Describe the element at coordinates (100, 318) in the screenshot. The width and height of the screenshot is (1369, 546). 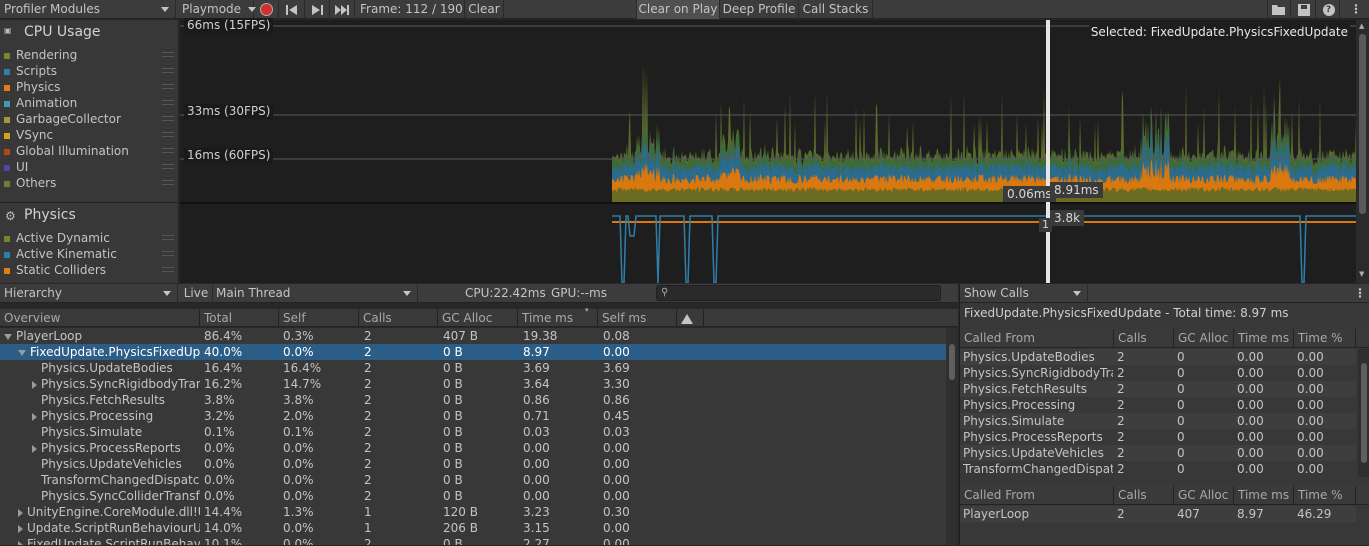
I see `column-overview: Overview` at that location.